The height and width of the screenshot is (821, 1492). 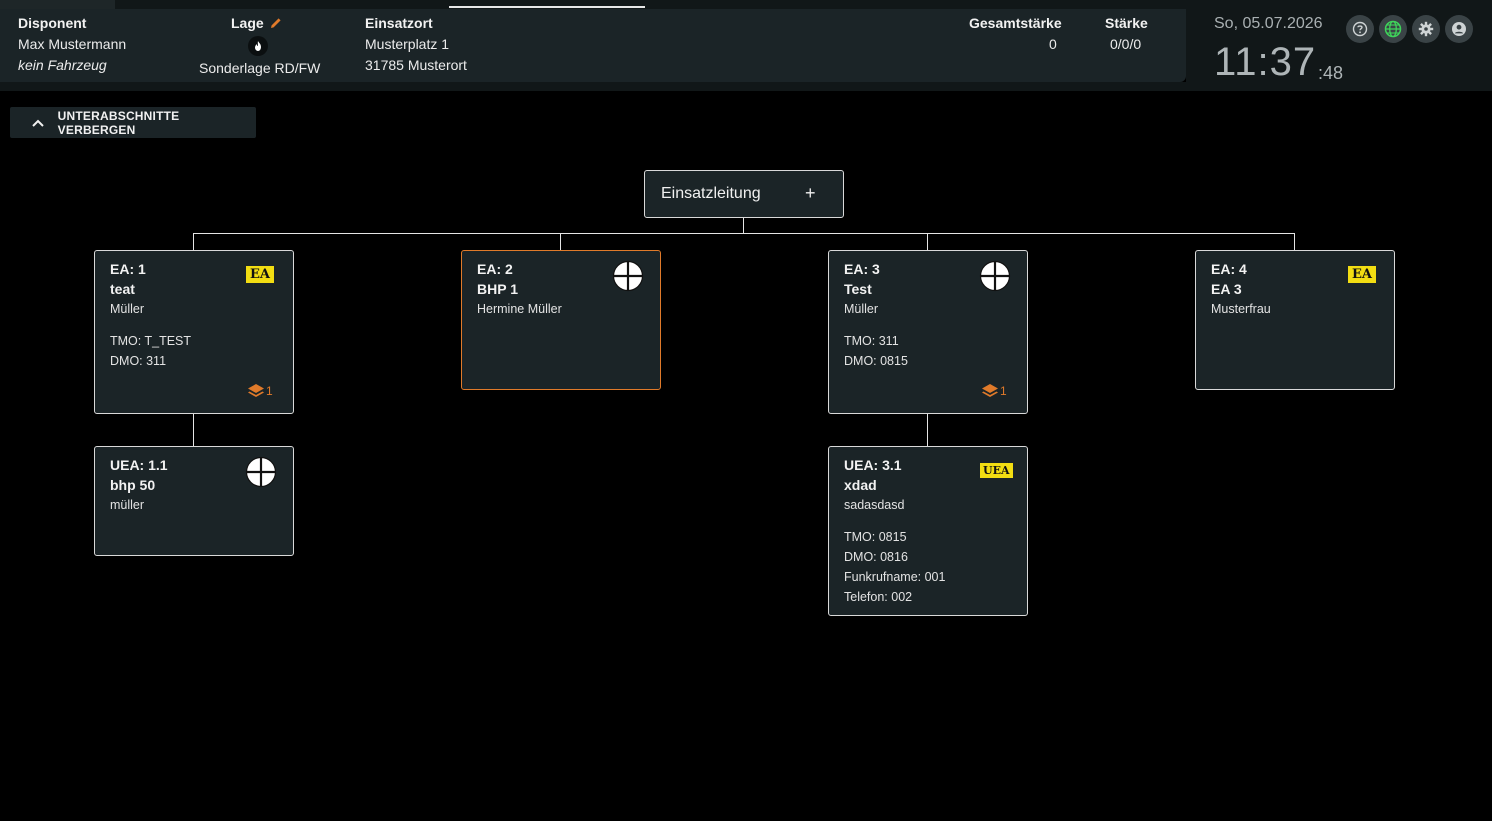 What do you see at coordinates (519, 309) in the screenshot?
I see `section-person: Hermine Müller` at bounding box center [519, 309].